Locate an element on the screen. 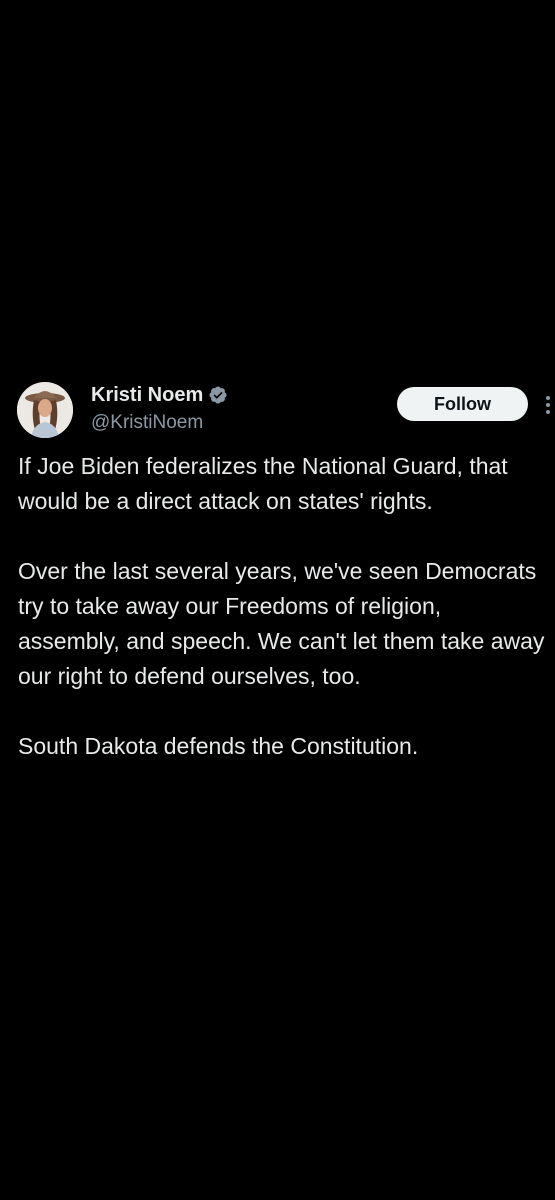  tweet-paragraph: South Dakota defends the Constitution. is located at coordinates (218, 746).